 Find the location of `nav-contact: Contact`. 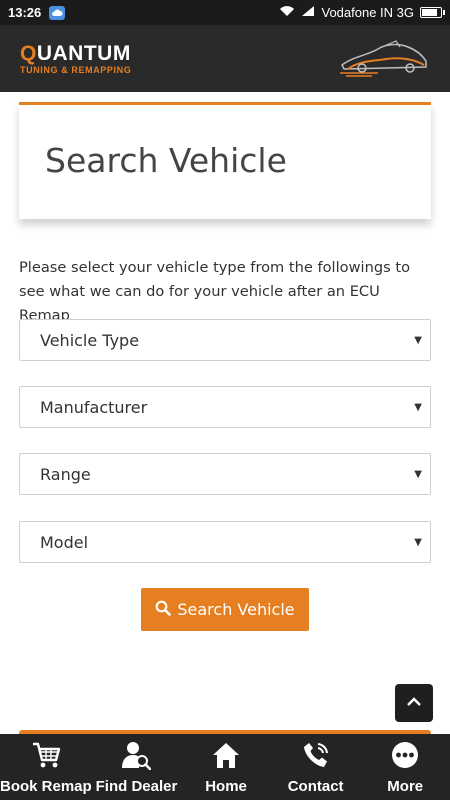

nav-contact: Contact is located at coordinates (316, 767).